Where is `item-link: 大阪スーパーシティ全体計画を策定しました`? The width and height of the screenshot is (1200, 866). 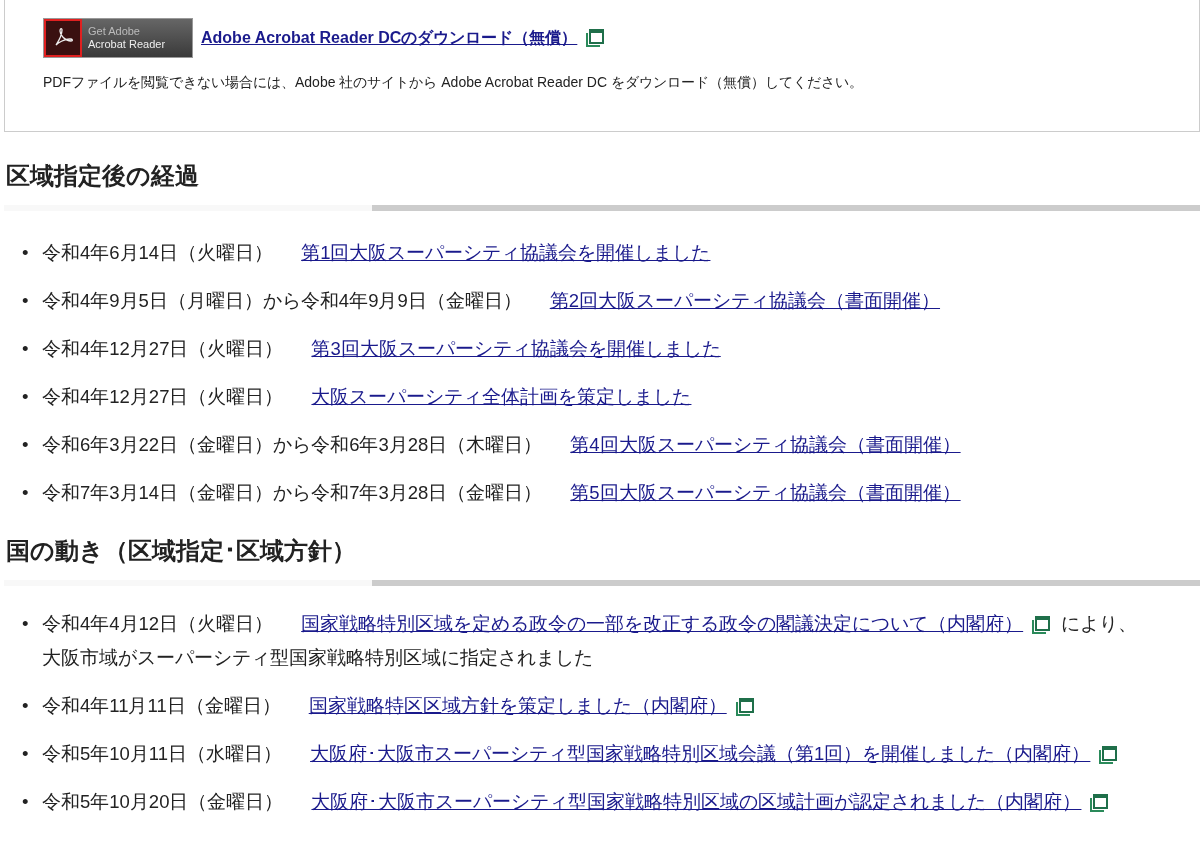
item-link: 大阪スーパーシティ全体計画を策定しました is located at coordinates (501, 396).